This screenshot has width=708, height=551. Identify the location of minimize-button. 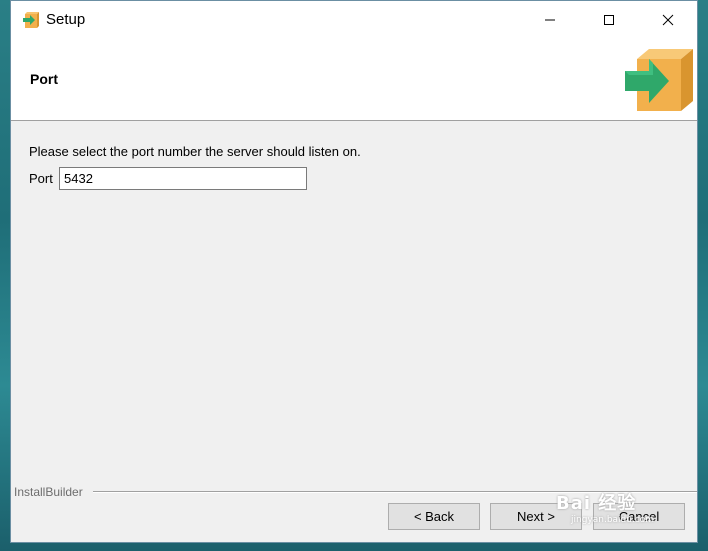
(550, 20).